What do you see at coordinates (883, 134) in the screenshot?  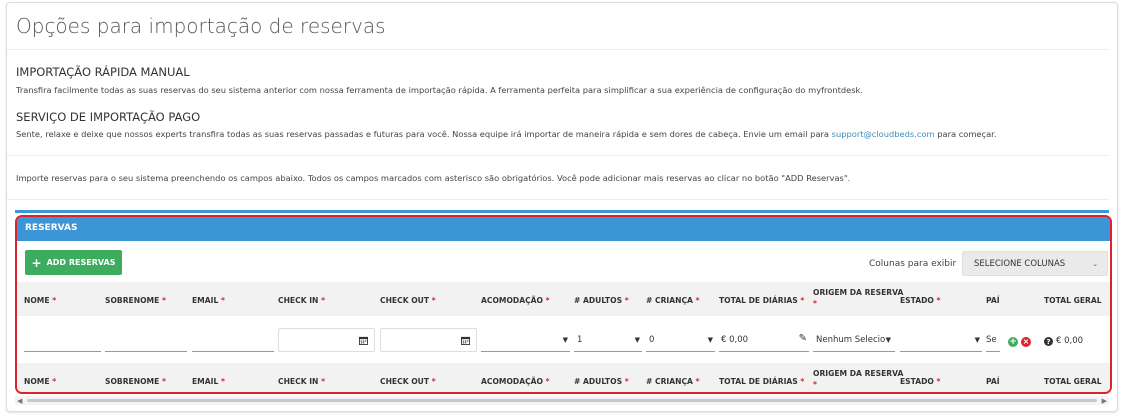 I see `support-email-link: support@cloudbeds.com` at bounding box center [883, 134].